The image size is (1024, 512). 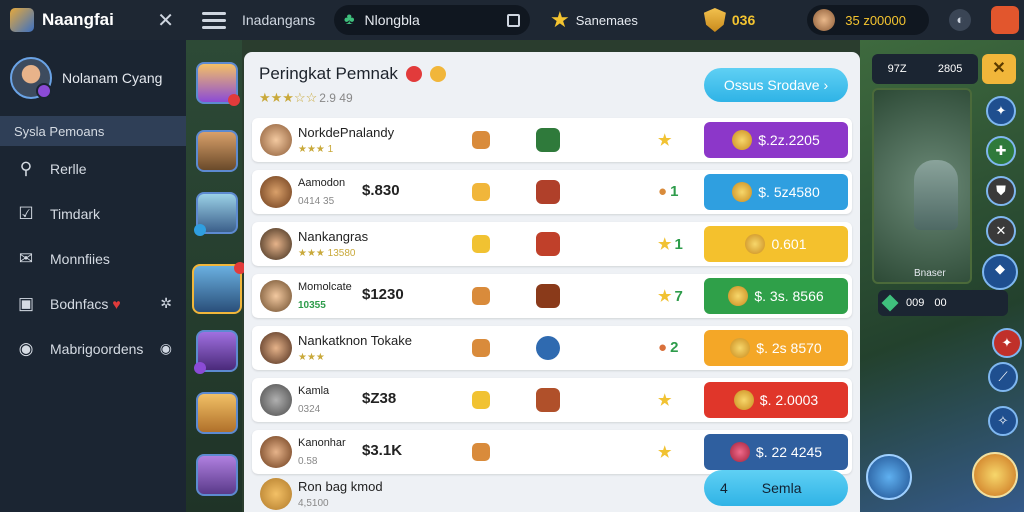 What do you see at coordinates (560, 19) in the screenshot?
I see `star-icon: ★` at bounding box center [560, 19].